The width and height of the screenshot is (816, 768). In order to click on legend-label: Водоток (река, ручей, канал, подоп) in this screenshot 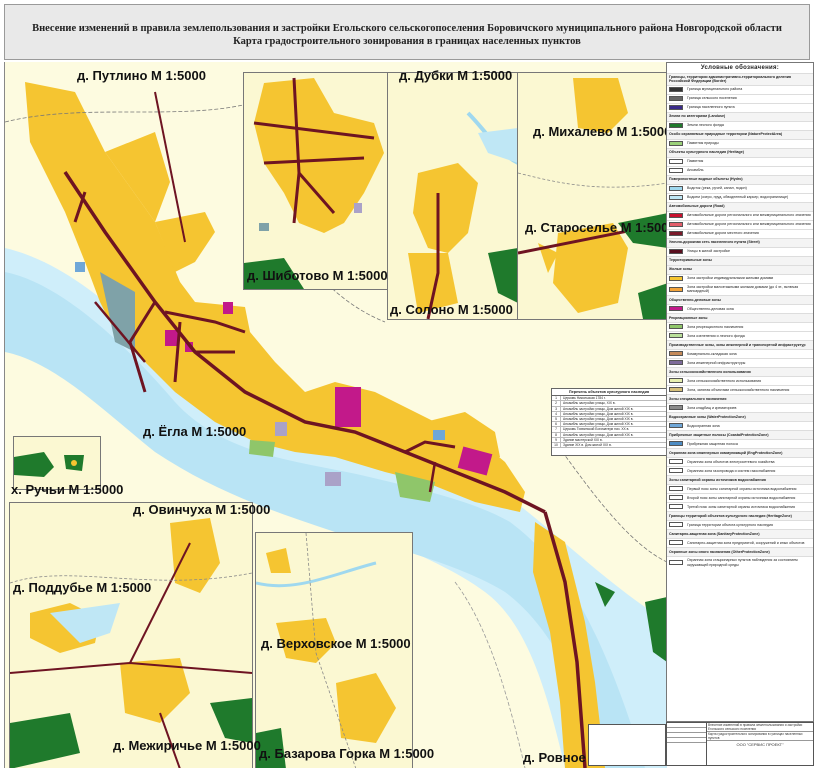, I will do `click(717, 188)`.